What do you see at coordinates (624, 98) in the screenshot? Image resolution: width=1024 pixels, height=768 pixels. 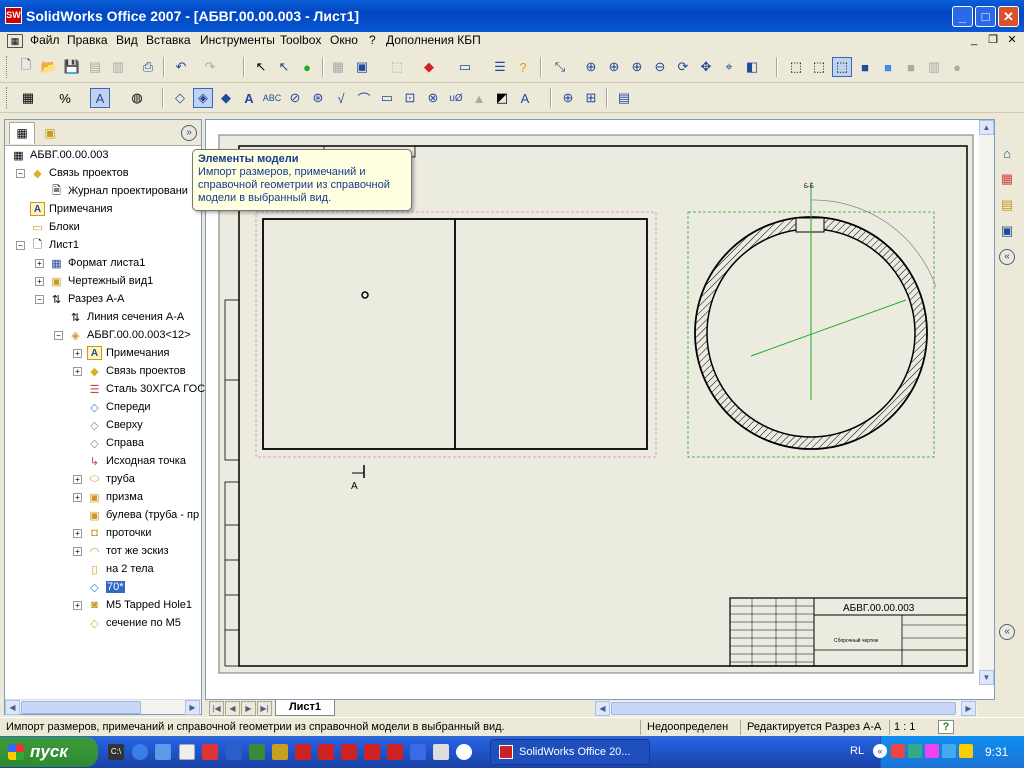 I see `table-icon: ▤` at bounding box center [624, 98].